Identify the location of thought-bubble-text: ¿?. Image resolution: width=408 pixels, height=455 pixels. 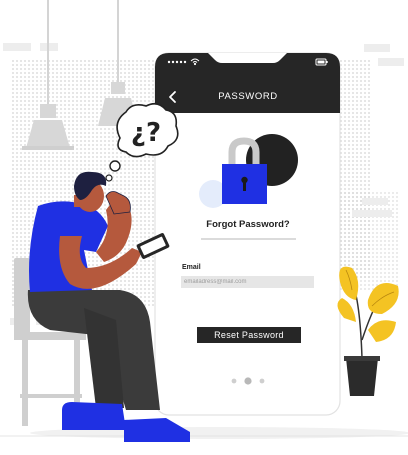
(146, 133).